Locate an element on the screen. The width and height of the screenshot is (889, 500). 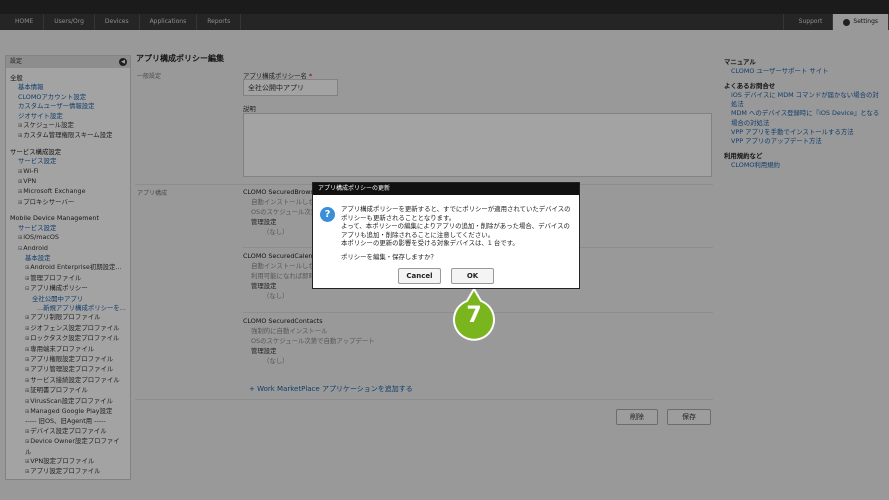
step-number: 7 is located at coordinates (474, 315).